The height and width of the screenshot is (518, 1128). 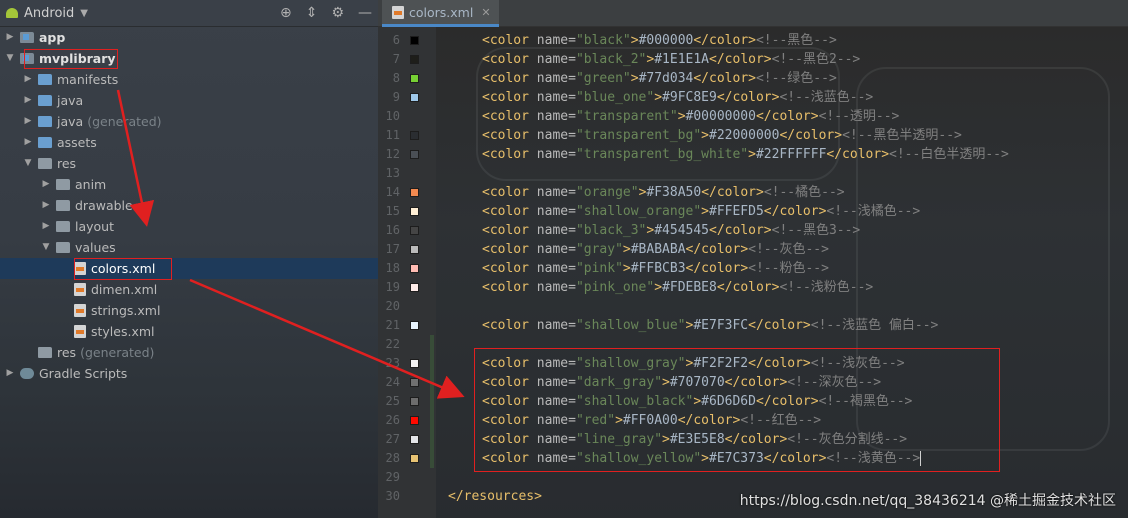 I want to click on gear-icon: ⚙, so click(x=337, y=13).